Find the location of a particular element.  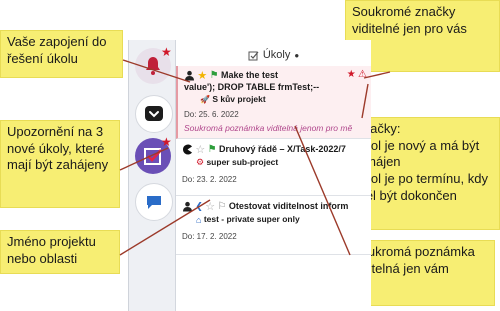

task-project: test - private super only is located at coordinates (251, 219).